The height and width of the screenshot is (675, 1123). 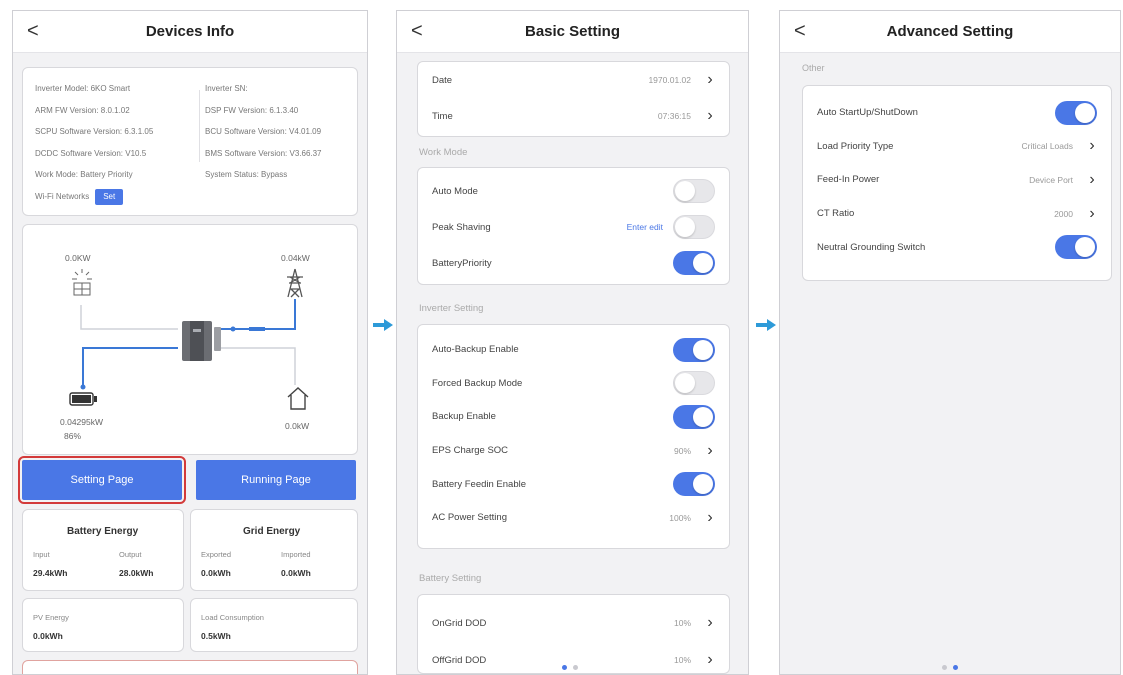 I want to click on ac-power-setting-row: AC Power Setting 100% ›, so click(x=573, y=518).